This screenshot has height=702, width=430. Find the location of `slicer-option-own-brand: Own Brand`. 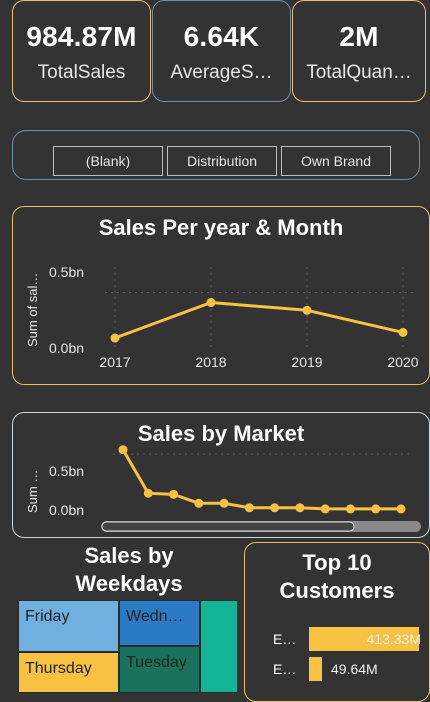

slicer-option-own-brand: Own Brand is located at coordinates (336, 161).